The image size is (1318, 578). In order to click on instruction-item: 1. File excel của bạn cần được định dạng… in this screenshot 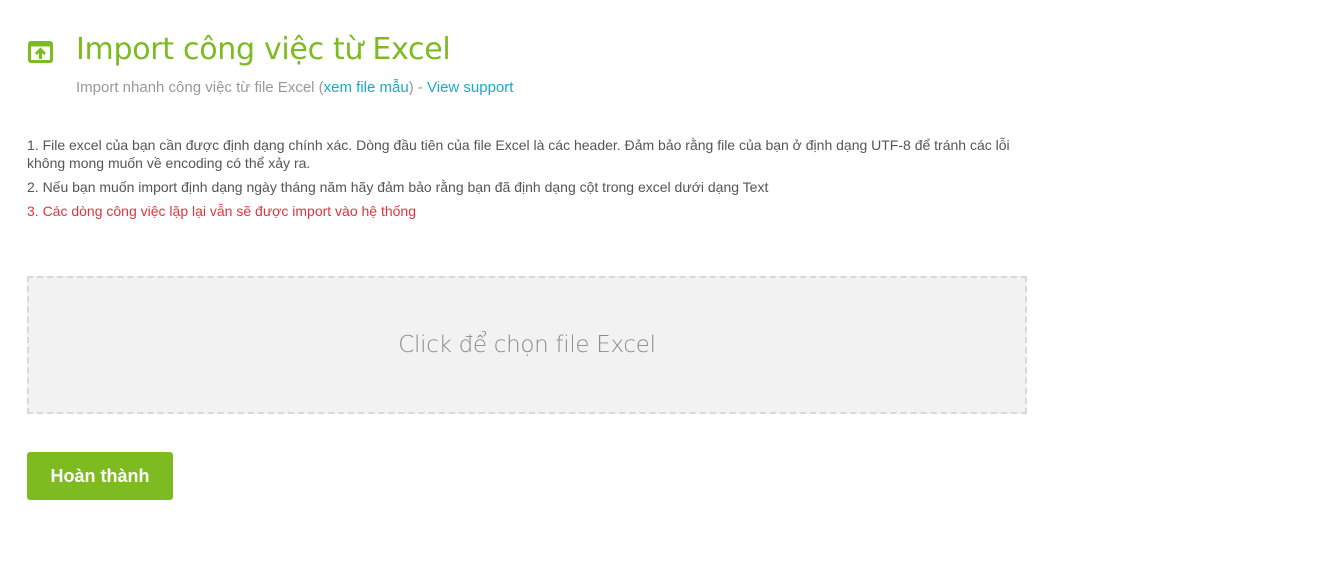, I will do `click(518, 154)`.